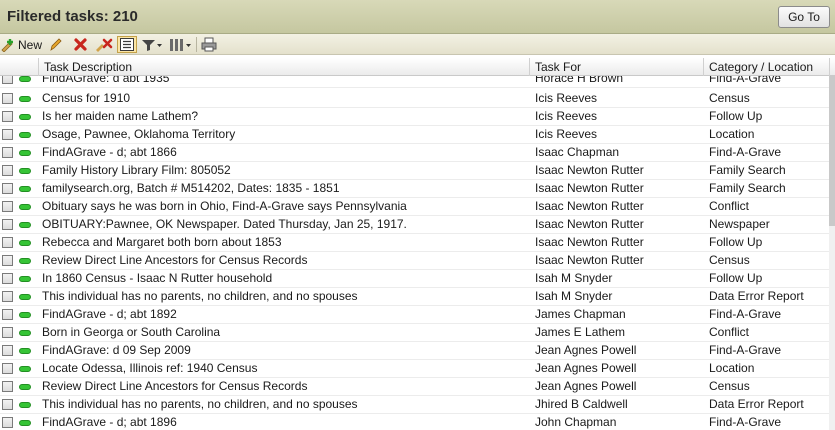 The height and width of the screenshot is (430, 835). Describe the element at coordinates (196, 44) in the screenshot. I see `toolbar-separator` at that location.